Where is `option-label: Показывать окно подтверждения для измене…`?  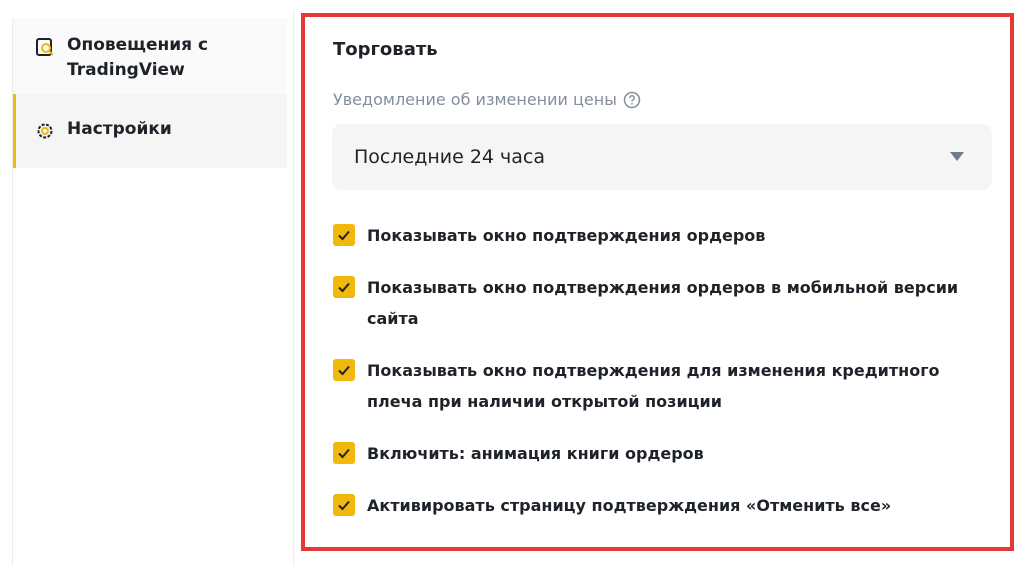 option-label: Показывать окно подтверждения для измене… is located at coordinates (653, 386).